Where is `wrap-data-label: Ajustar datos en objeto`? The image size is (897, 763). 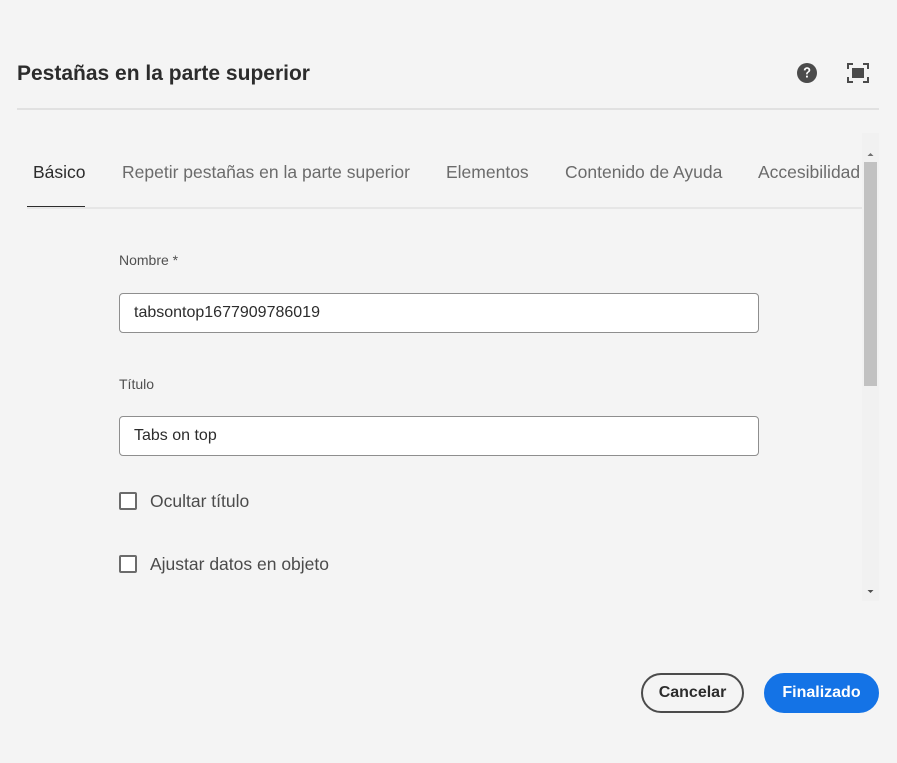 wrap-data-label: Ajustar datos en objeto is located at coordinates (240, 564).